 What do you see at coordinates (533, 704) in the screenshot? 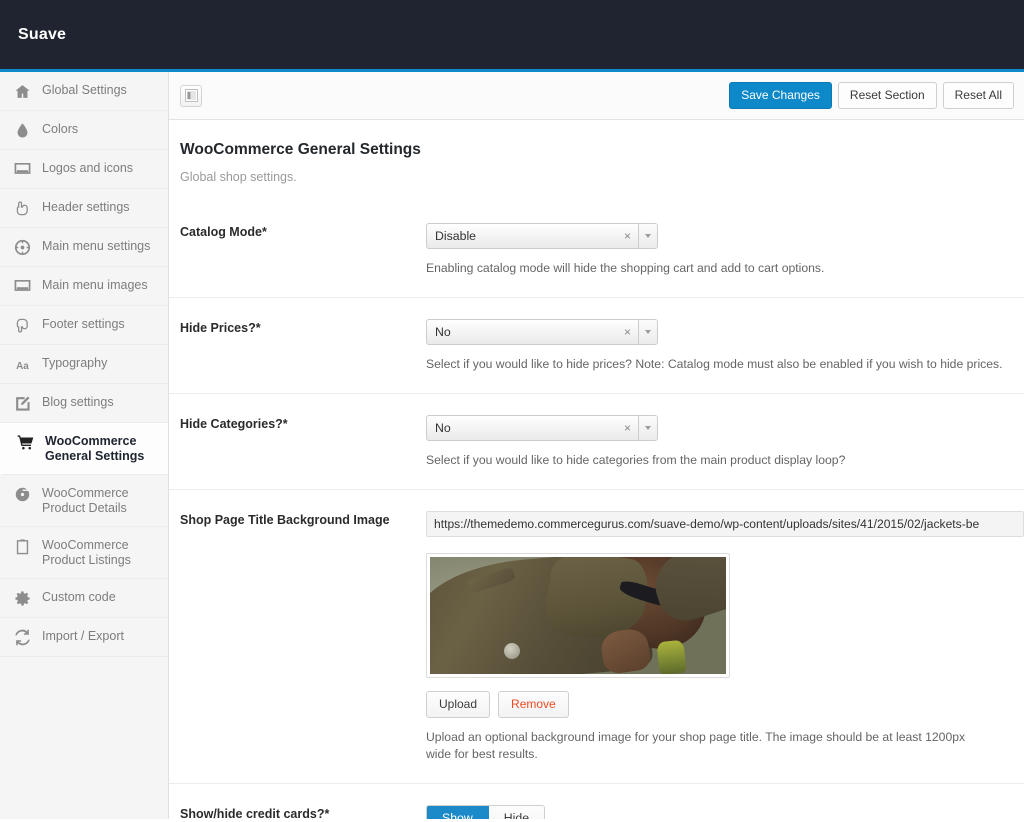
I see `remove-button: Remove` at bounding box center [533, 704].